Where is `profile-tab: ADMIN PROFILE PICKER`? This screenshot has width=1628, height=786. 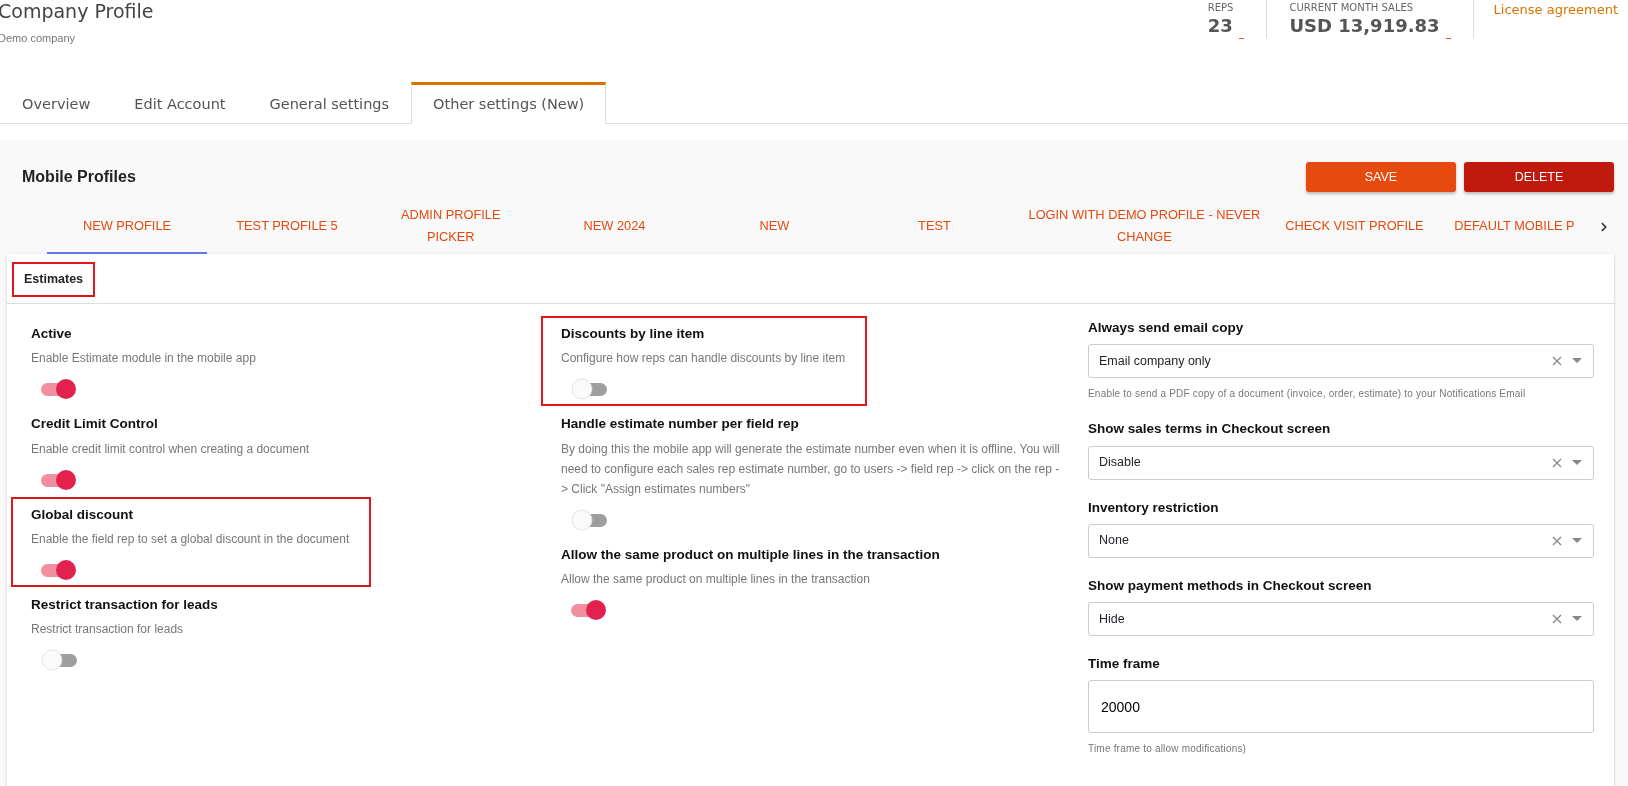 profile-tab: ADMIN PROFILE PICKER is located at coordinates (451, 227).